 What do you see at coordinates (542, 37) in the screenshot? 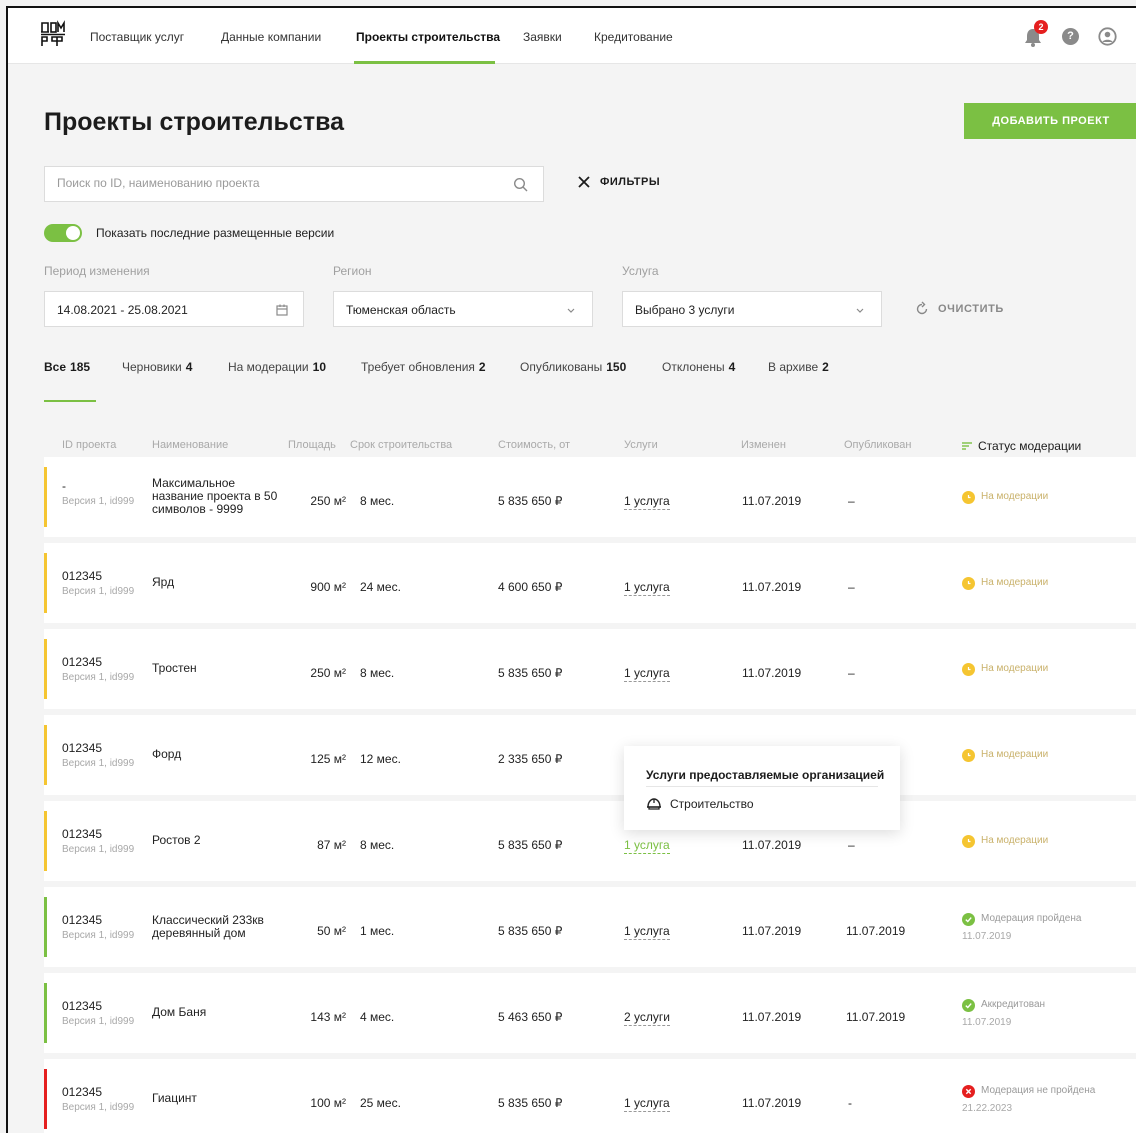
I see `nav-item-requests: Заявки` at bounding box center [542, 37].